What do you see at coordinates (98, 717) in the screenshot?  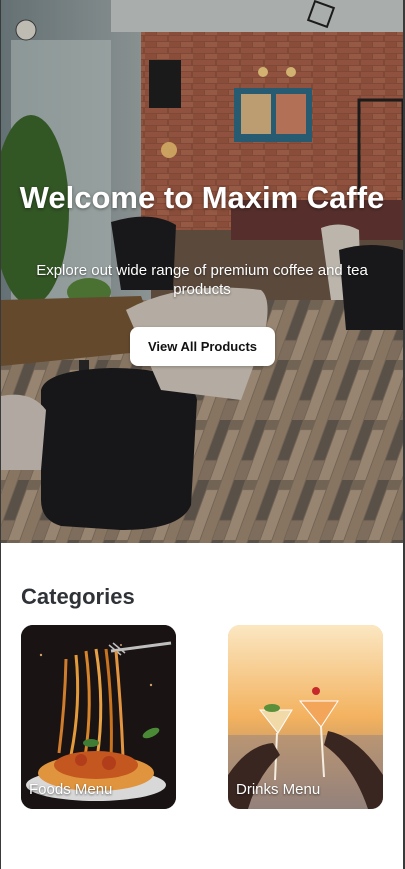 I see `category-card-foods: Foods Menu` at bounding box center [98, 717].